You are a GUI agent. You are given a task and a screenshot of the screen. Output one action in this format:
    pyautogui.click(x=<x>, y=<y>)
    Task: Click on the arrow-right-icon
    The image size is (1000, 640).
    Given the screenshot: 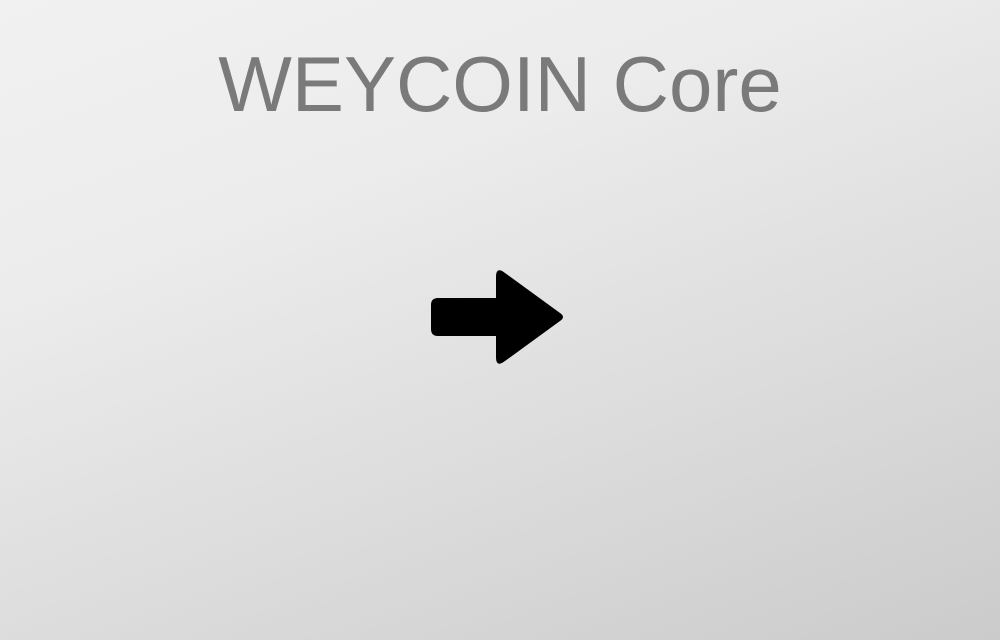 What is the action you would take?
    pyautogui.click(x=497, y=317)
    